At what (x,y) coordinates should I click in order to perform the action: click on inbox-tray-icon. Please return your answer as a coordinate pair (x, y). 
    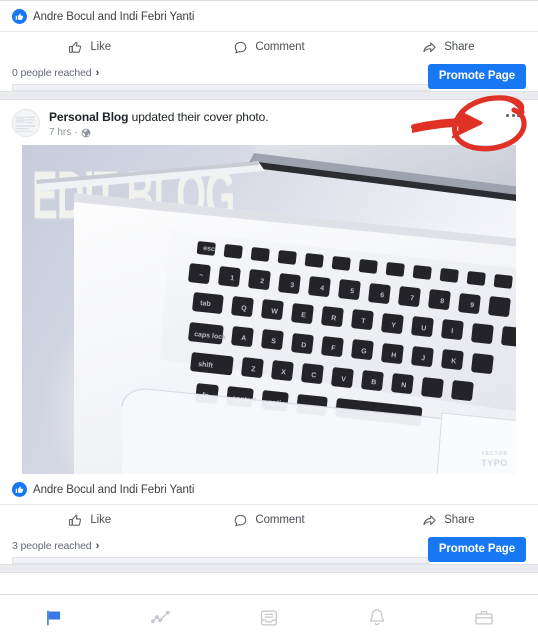
    Looking at the image, I should click on (269, 617).